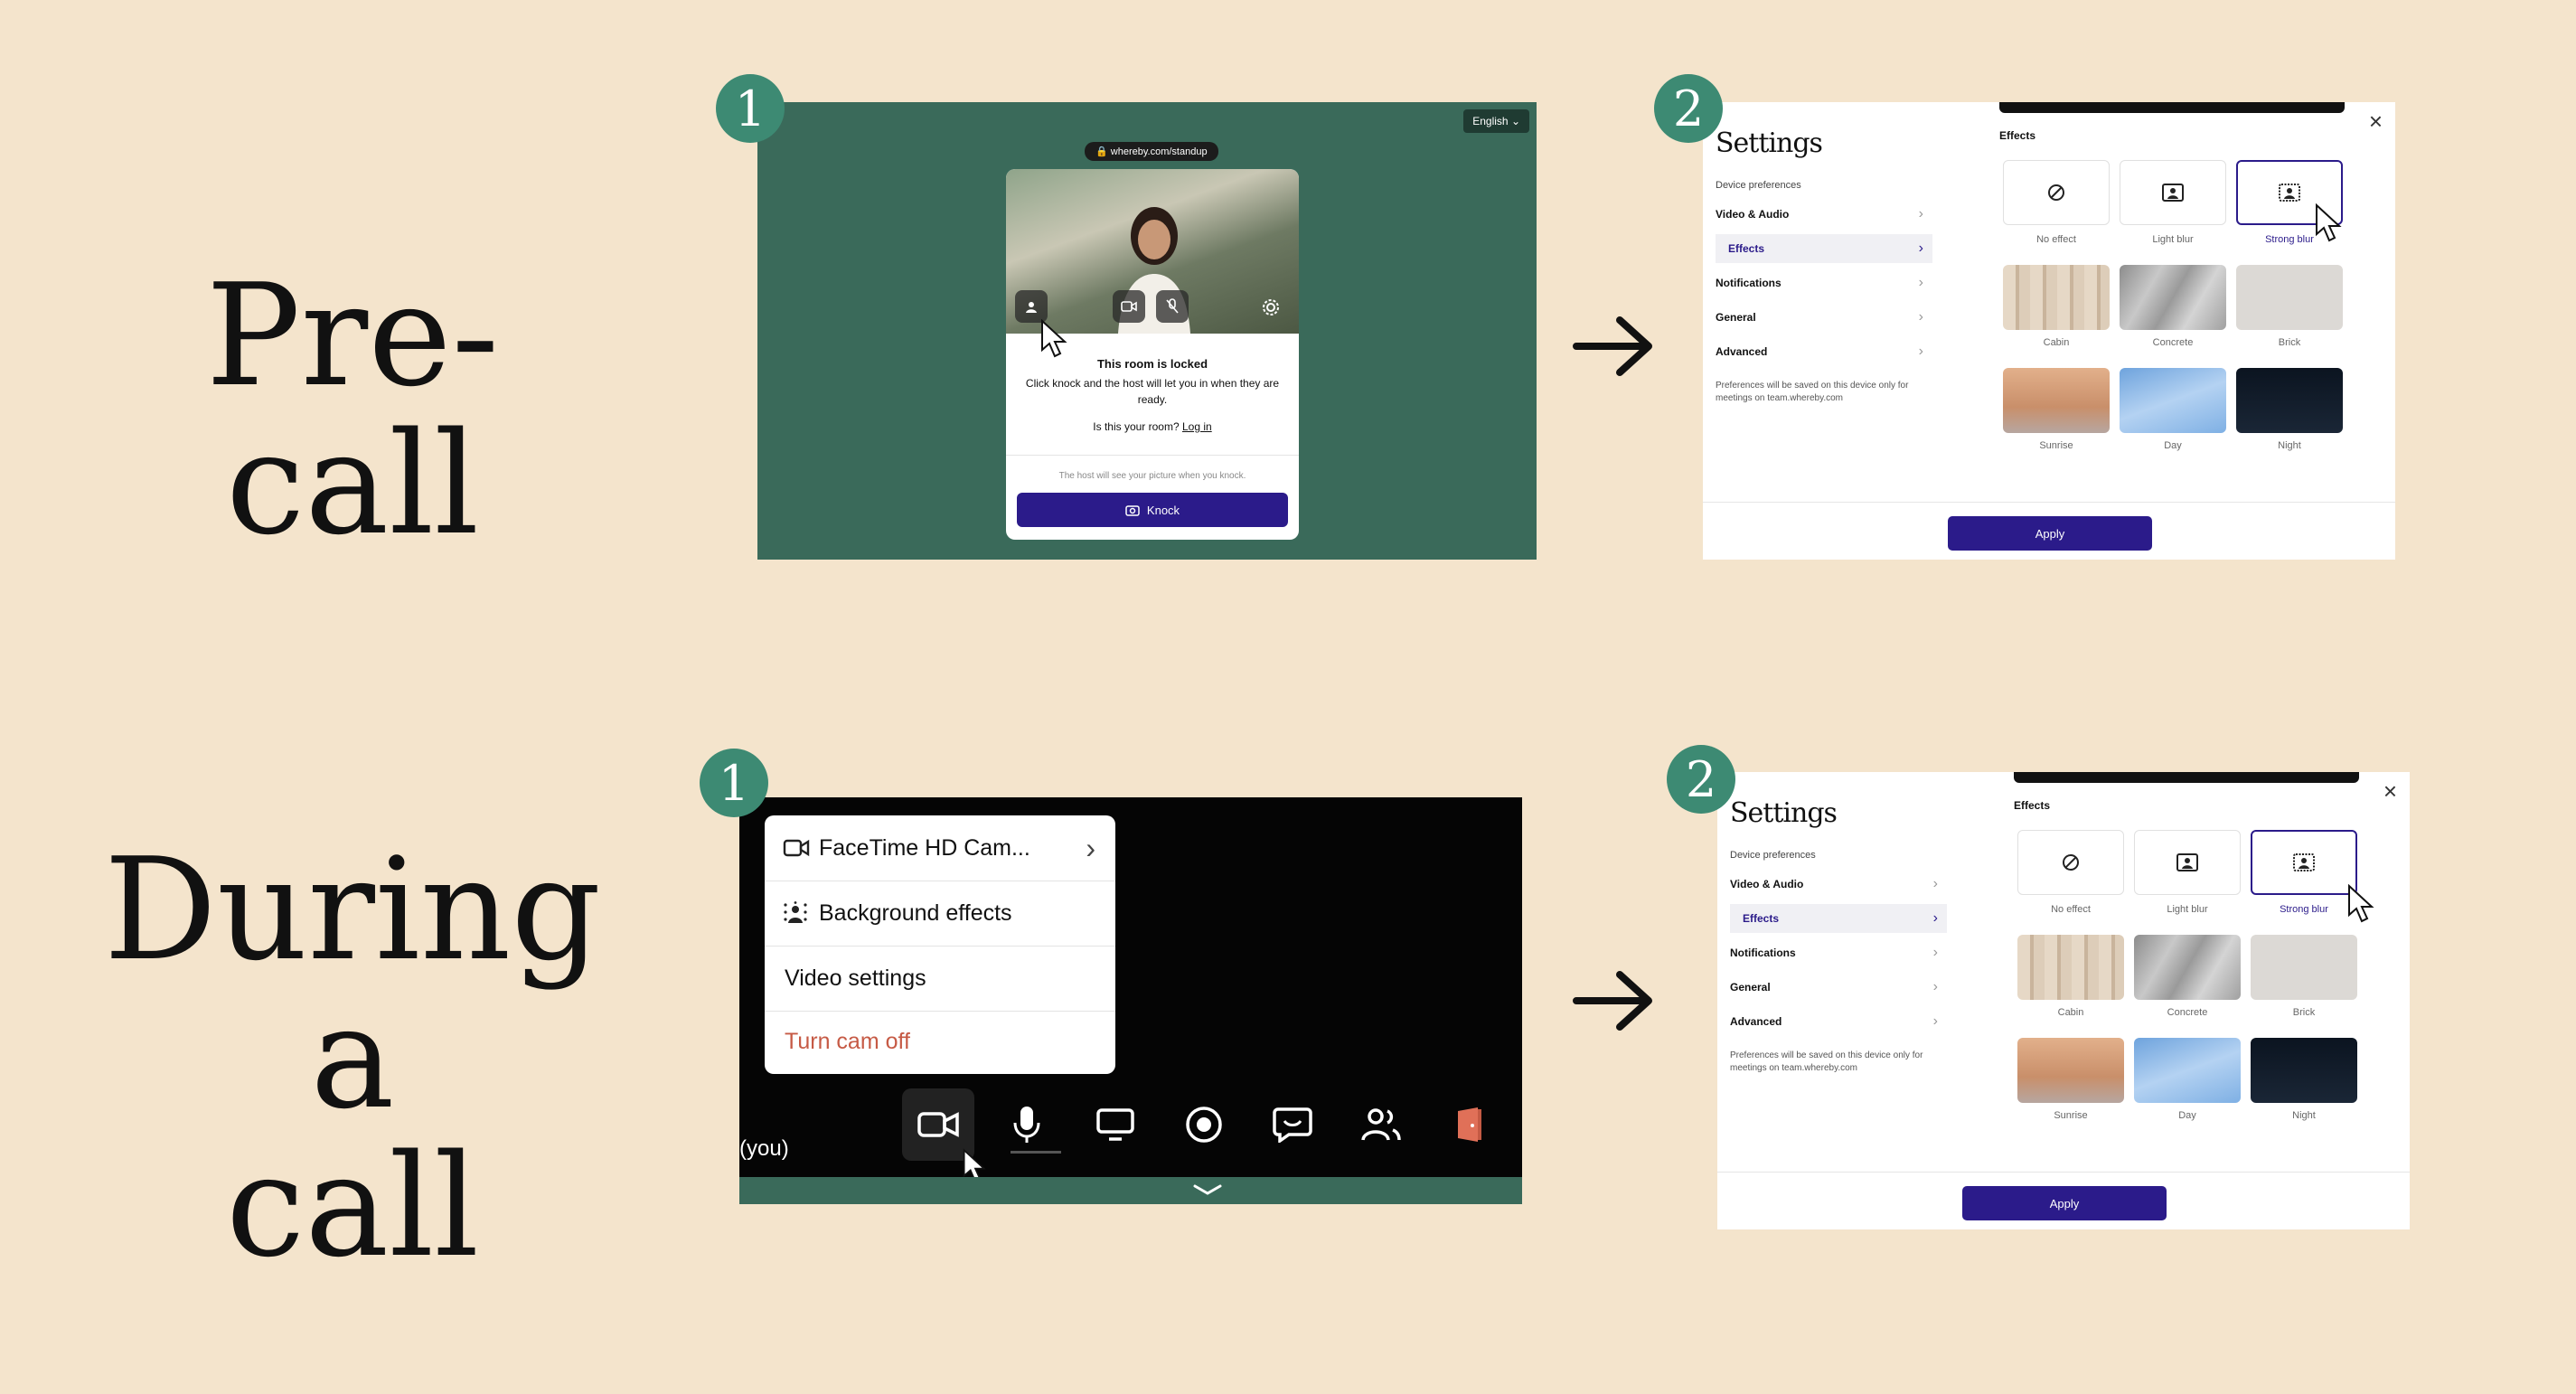  I want to click on chat-button, so click(1292, 1124).